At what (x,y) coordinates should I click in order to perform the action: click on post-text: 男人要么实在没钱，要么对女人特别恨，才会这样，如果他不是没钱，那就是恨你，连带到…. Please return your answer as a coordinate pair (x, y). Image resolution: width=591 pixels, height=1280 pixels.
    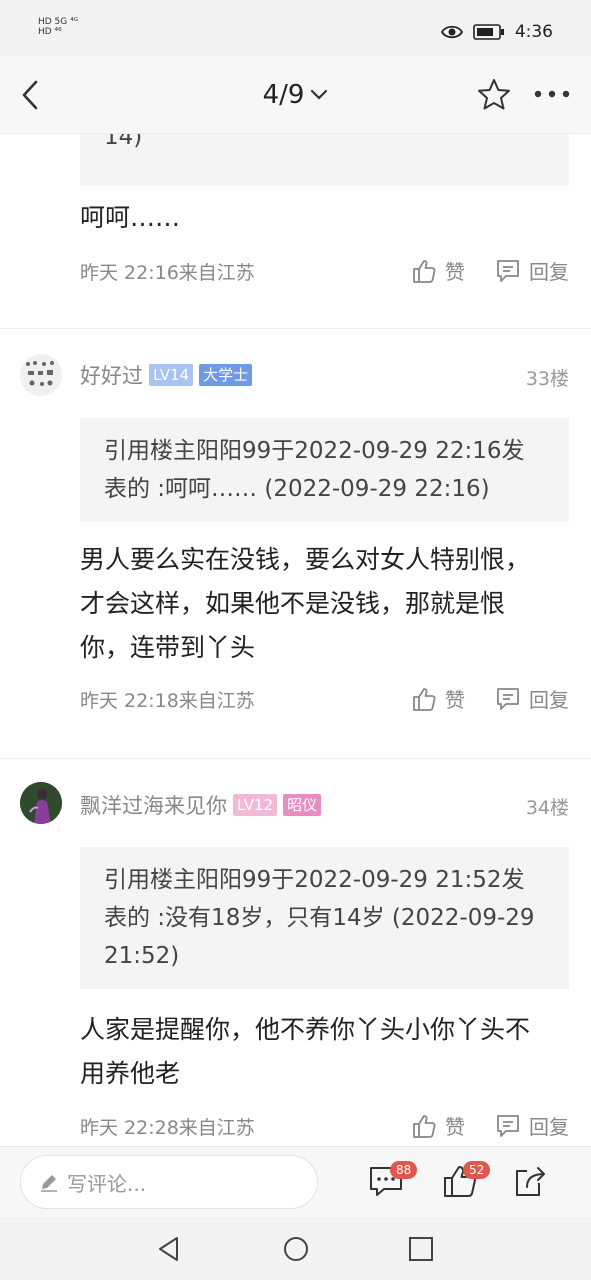
    Looking at the image, I should click on (305, 603).